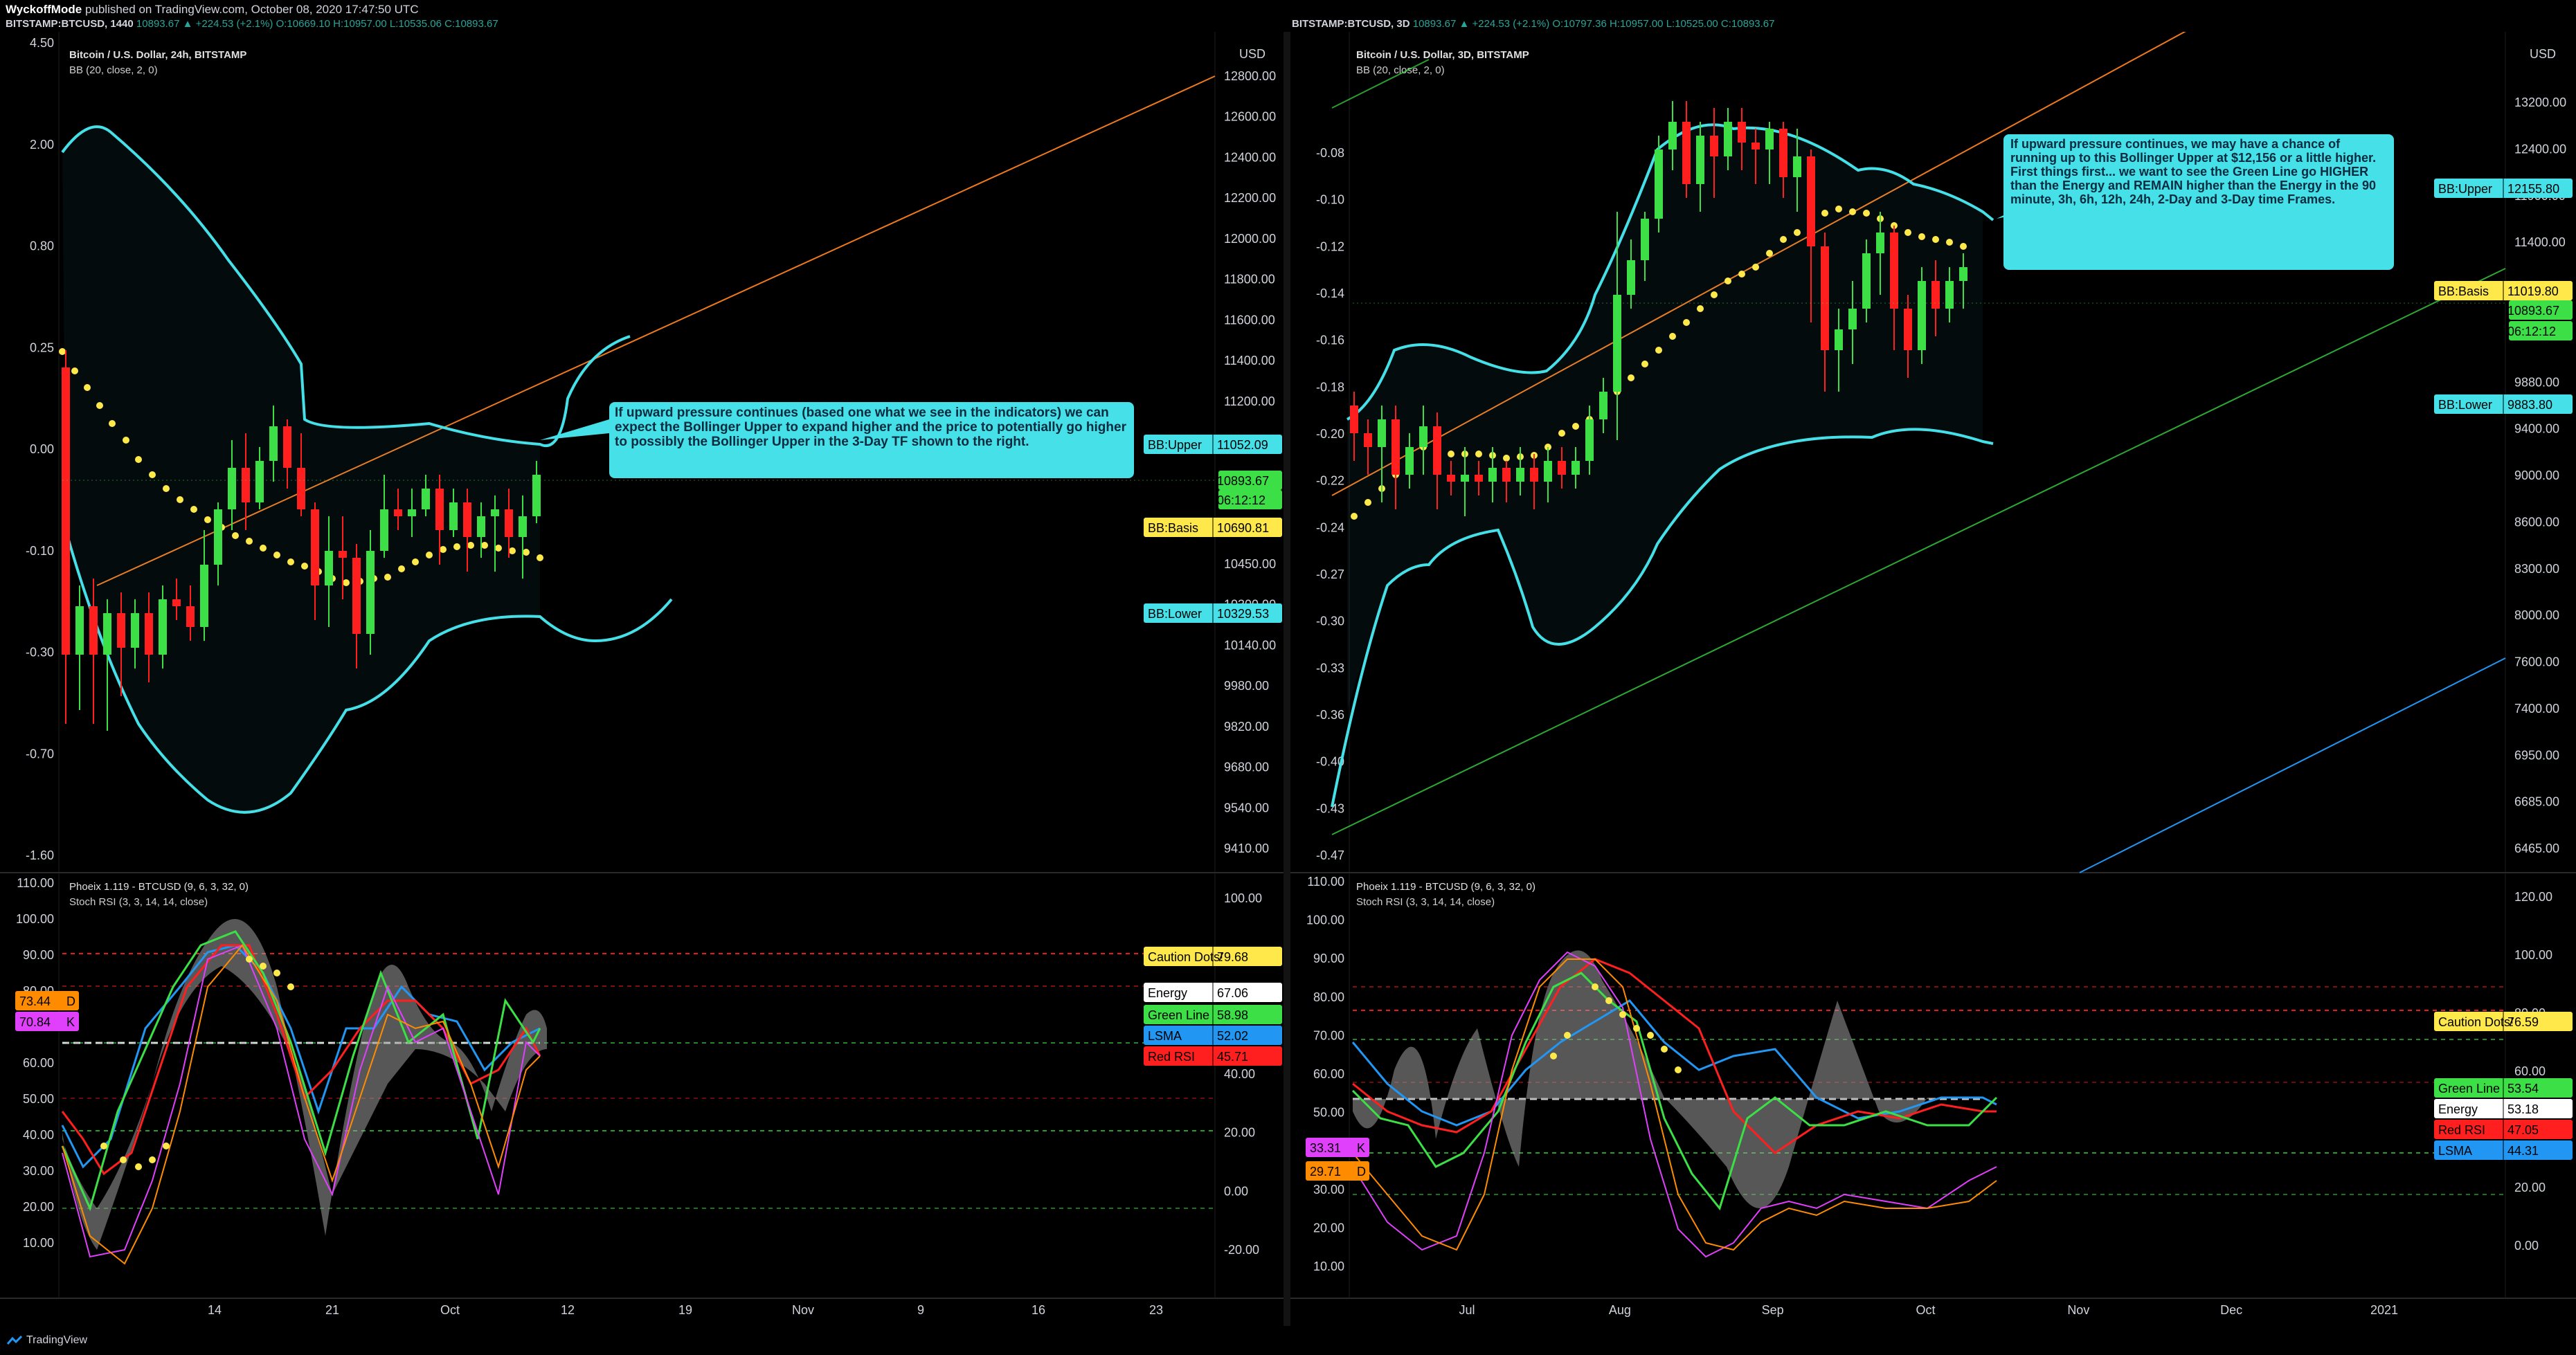 The height and width of the screenshot is (1355, 2576). What do you see at coordinates (2536, 802) in the screenshot?
I see `price-tick: 6685.00` at bounding box center [2536, 802].